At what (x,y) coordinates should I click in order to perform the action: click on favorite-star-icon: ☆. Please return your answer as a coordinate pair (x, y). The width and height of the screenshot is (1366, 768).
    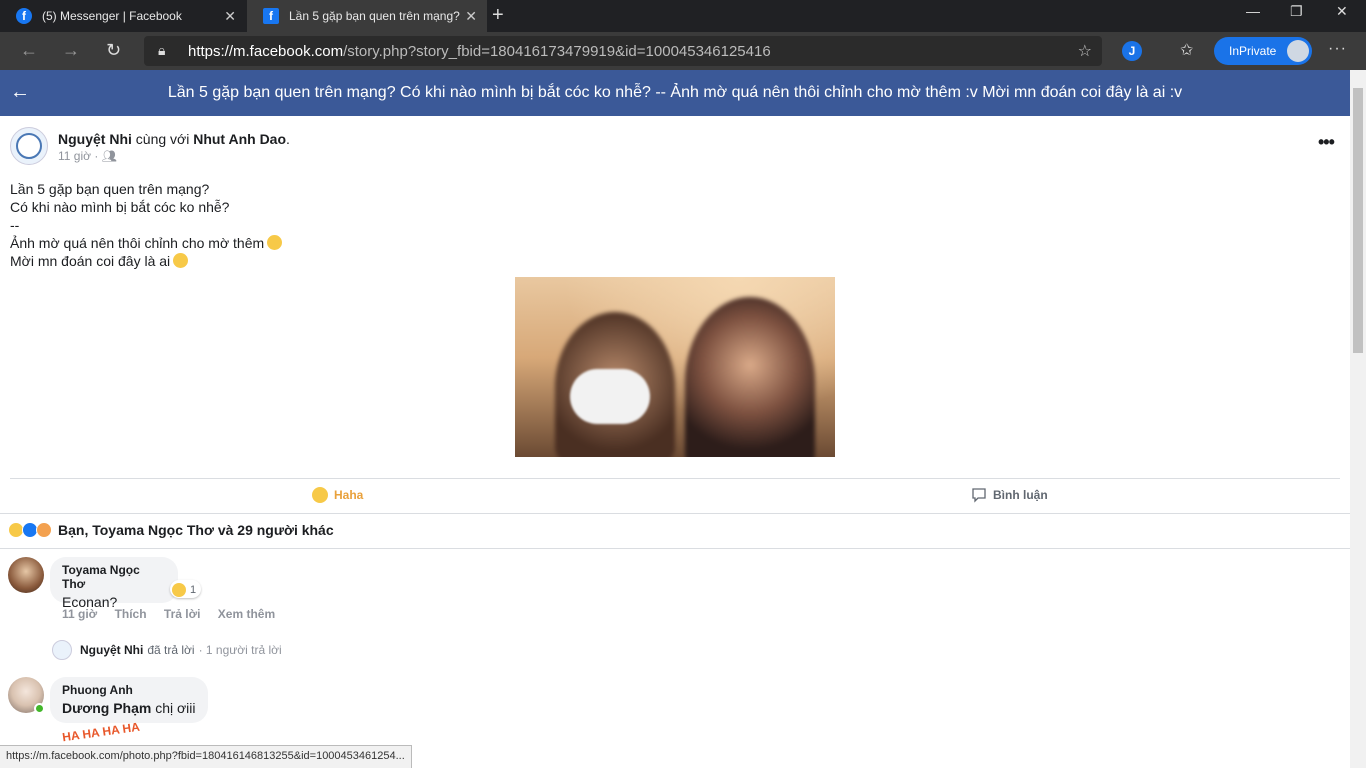
    Looking at the image, I should click on (1085, 51).